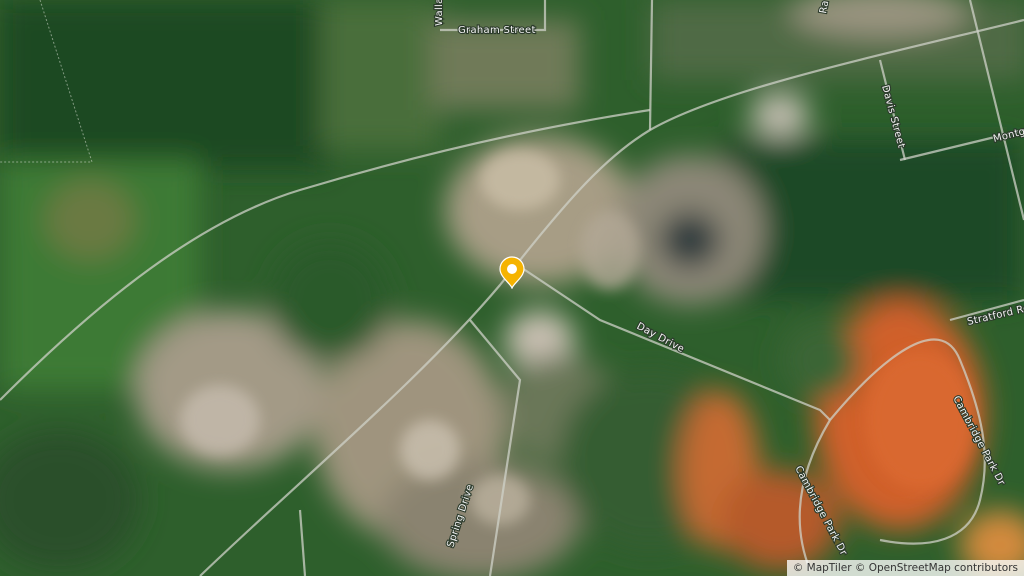 The width and height of the screenshot is (1024, 576). What do you see at coordinates (439, 13) in the screenshot?
I see `street-label-wallace: Walla` at bounding box center [439, 13].